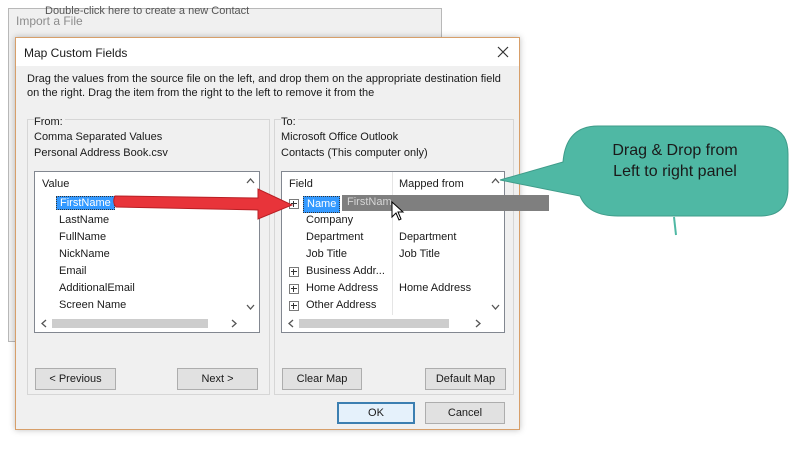 The height and width of the screenshot is (459, 800). What do you see at coordinates (76, 53) in the screenshot?
I see `dialog-title: Map Custom Fields` at bounding box center [76, 53].